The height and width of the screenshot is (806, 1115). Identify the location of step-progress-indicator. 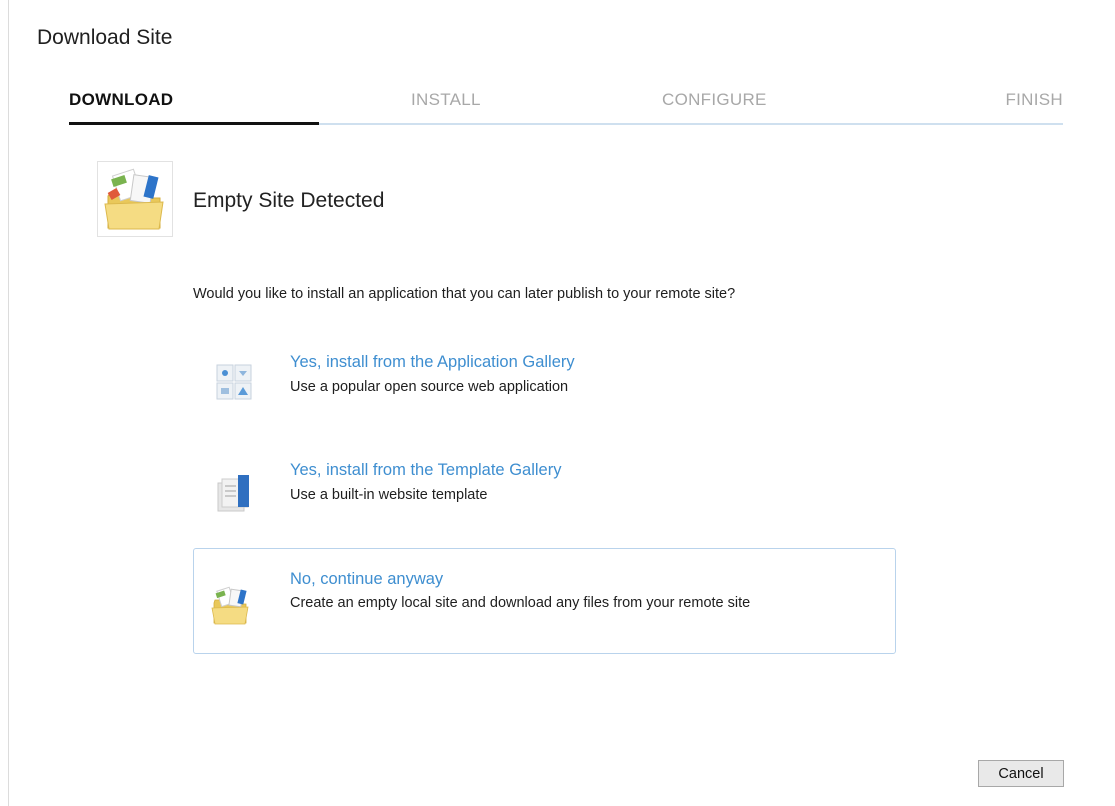
(194, 123).